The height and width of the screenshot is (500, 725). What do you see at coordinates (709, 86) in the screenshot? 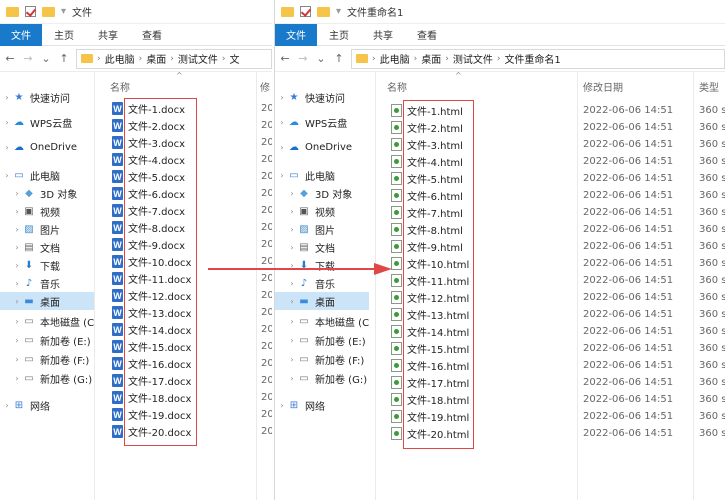
I see `column-header-type: 类型` at bounding box center [709, 86].